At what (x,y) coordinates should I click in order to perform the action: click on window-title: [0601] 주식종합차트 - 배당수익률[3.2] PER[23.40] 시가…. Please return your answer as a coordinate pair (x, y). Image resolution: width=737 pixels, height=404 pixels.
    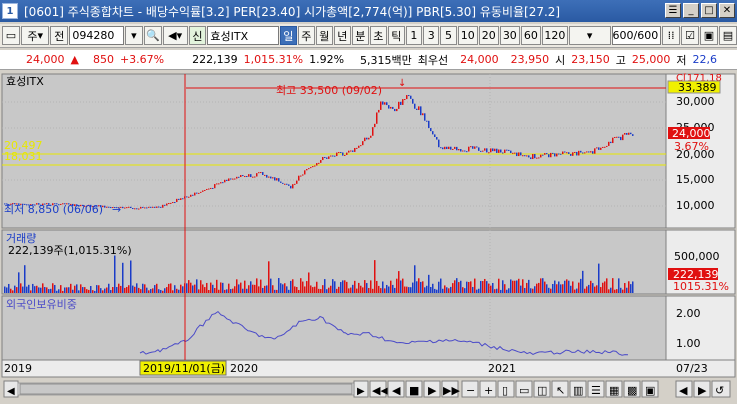
    Looking at the image, I should click on (292, 11).